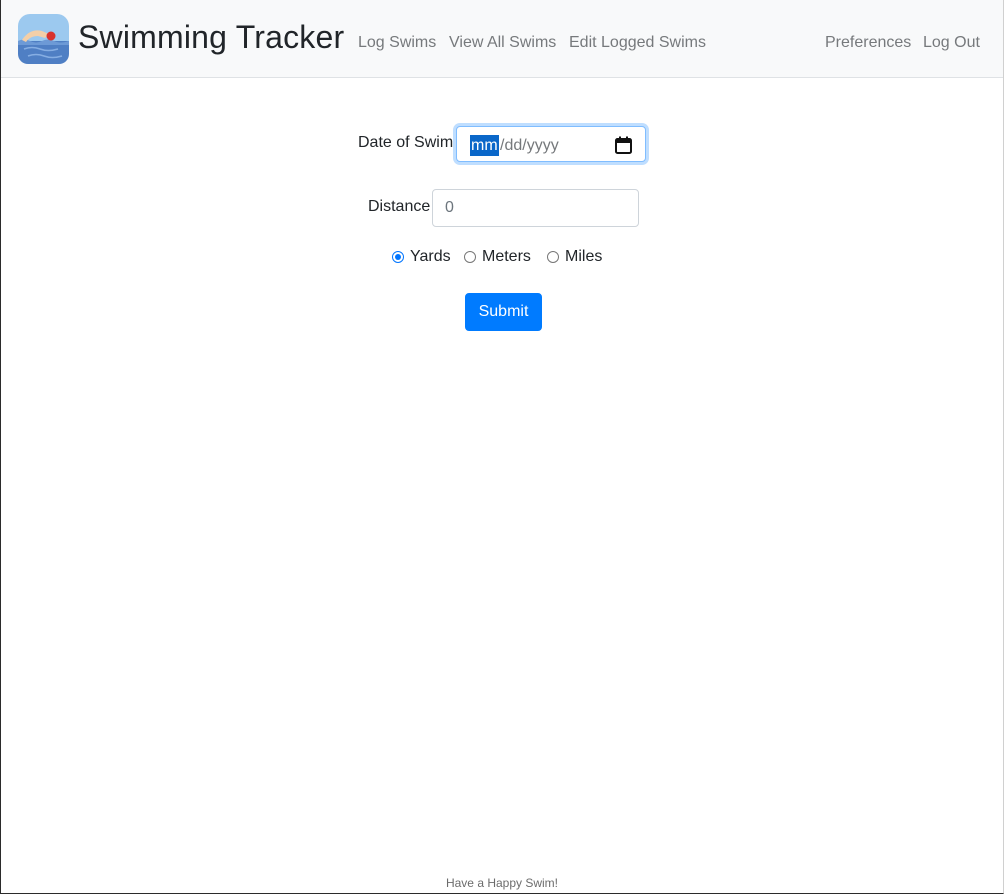 This screenshot has height=895, width=1004. Describe the element at coordinates (397, 43) in the screenshot. I see `nav-link-log-swims: Log Swims` at that location.